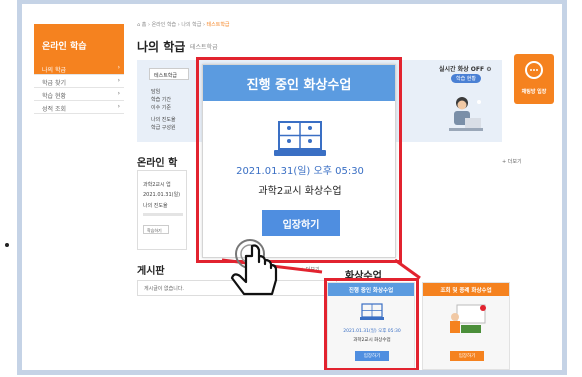 The width and height of the screenshot is (582, 377). Describe the element at coordinates (466, 289) in the screenshot. I see `video-card-header: 조회 및 종례 화상수업` at that location.